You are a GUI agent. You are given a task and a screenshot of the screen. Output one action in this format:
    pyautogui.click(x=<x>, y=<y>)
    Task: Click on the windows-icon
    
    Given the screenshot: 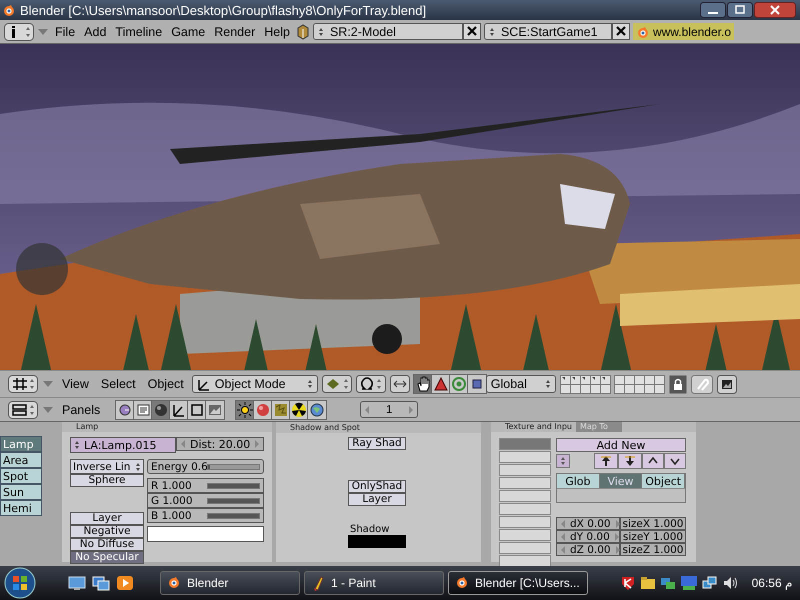 What is the action you would take?
    pyautogui.click(x=101, y=583)
    